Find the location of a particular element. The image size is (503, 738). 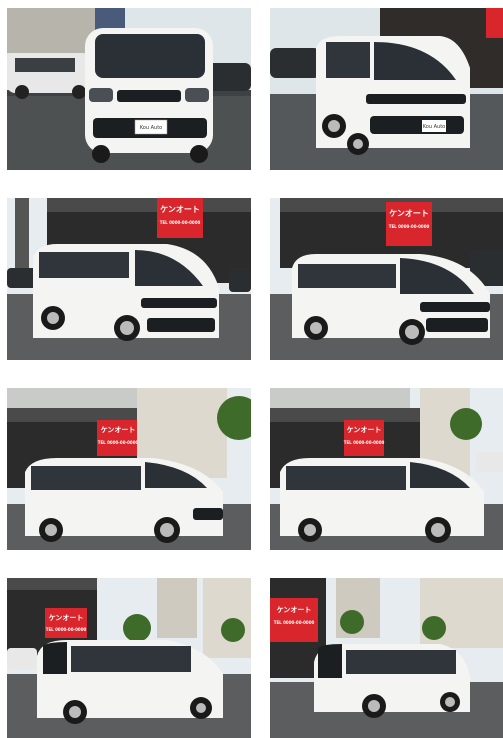

shop-sign-text-5: ケンオート is located at coordinates (66, 618).